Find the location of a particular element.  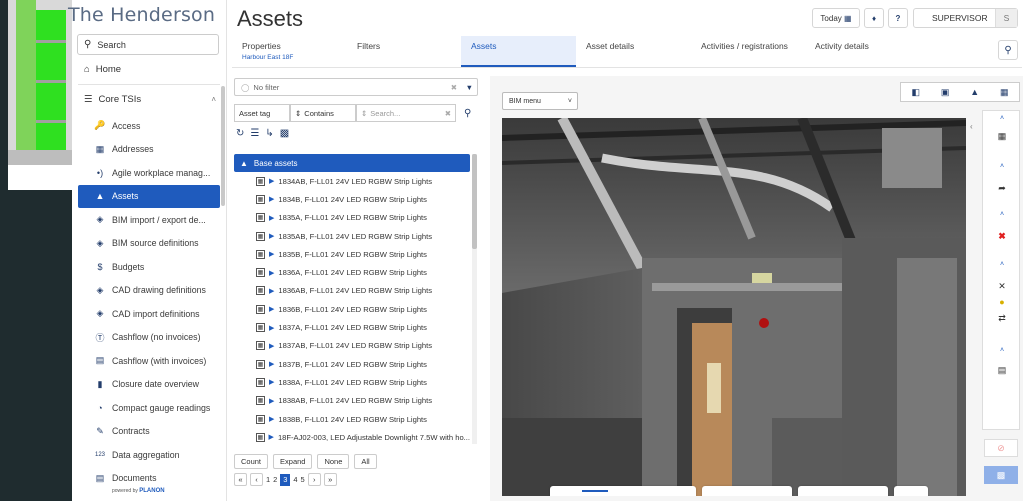

document-icon: ▤ is located at coordinates (1002, 370).